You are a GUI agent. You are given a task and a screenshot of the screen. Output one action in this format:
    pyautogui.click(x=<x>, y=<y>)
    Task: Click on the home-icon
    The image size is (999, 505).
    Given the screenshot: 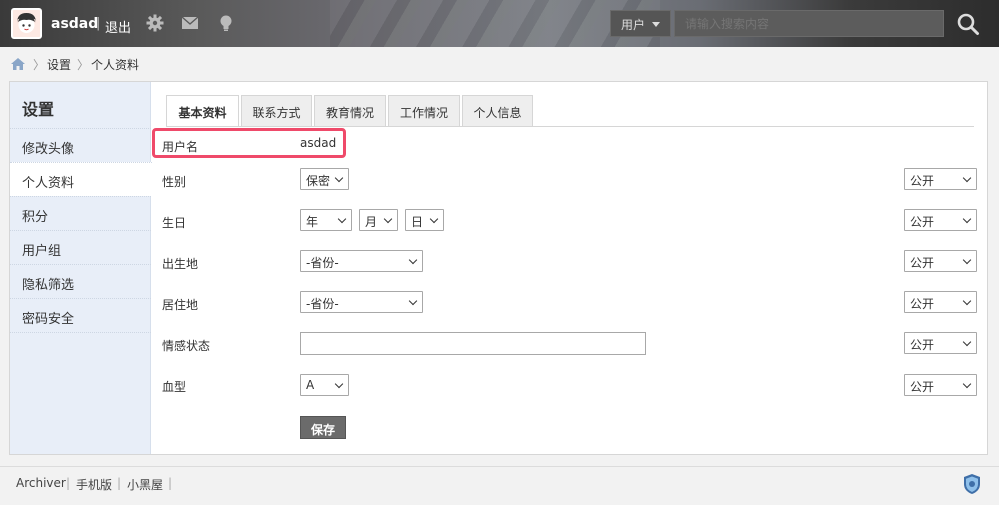 What is the action you would take?
    pyautogui.click(x=18, y=64)
    